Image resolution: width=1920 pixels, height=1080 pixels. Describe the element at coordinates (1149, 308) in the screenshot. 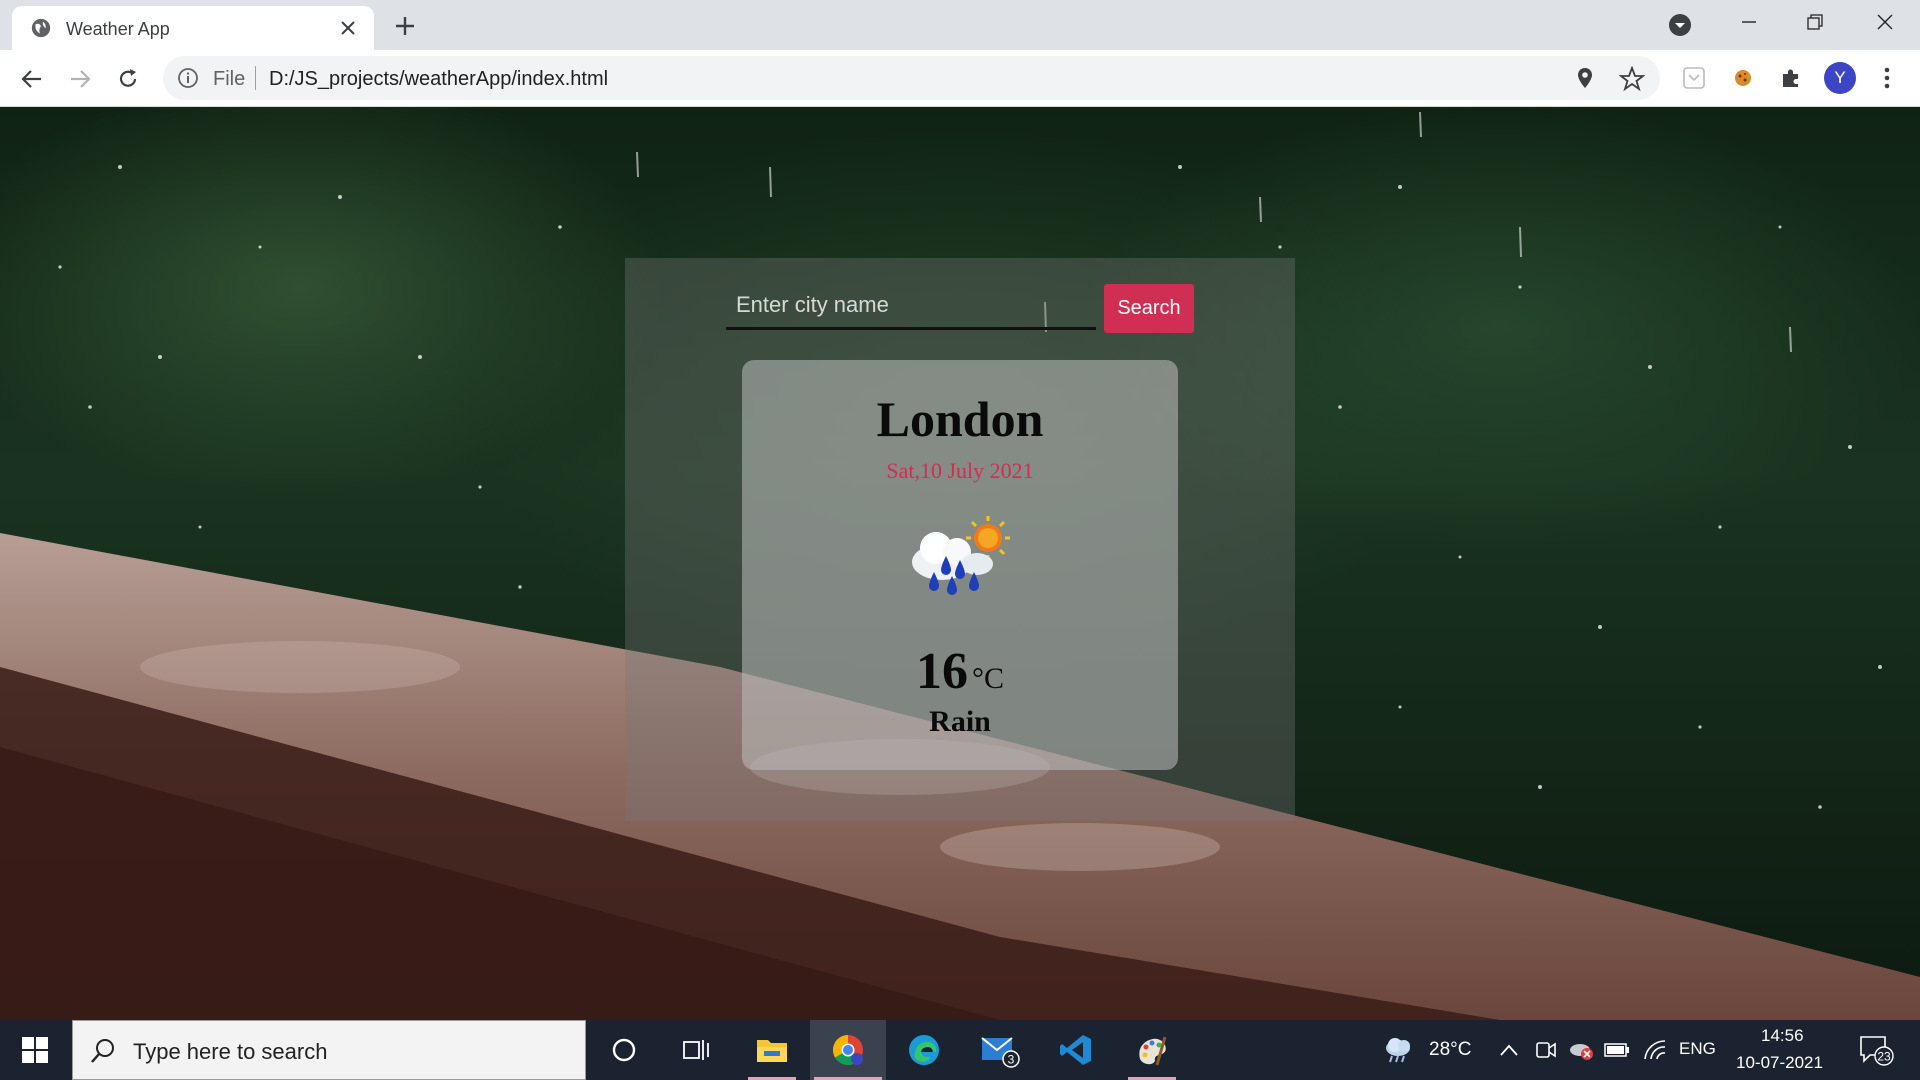

I see `search-button: Search` at that location.